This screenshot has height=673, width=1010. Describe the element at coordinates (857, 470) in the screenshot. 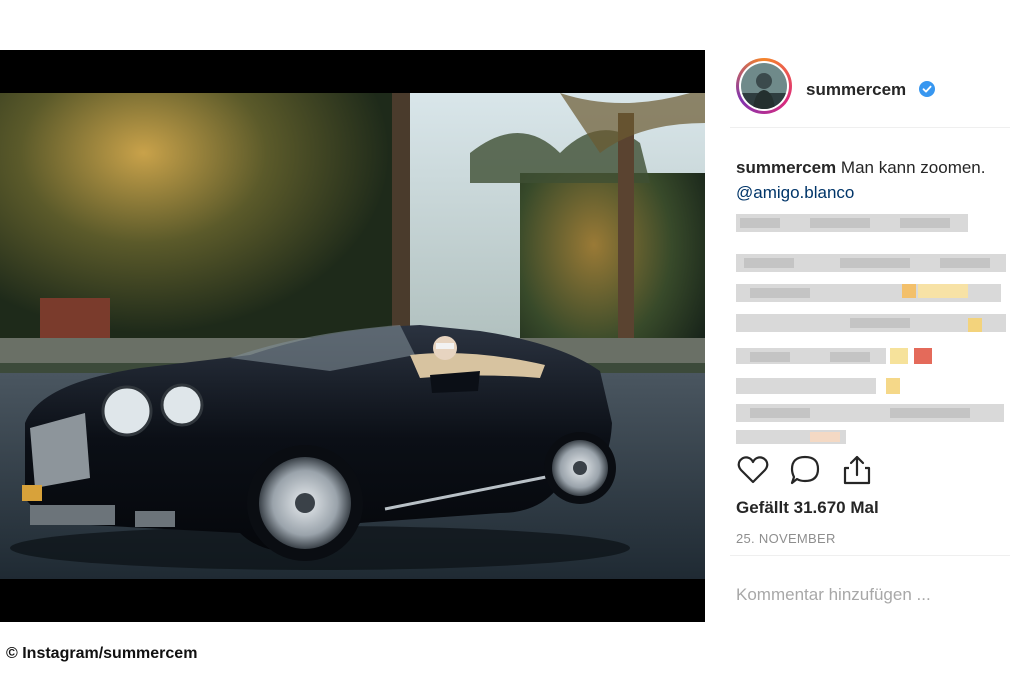

I see `share-icon` at that location.